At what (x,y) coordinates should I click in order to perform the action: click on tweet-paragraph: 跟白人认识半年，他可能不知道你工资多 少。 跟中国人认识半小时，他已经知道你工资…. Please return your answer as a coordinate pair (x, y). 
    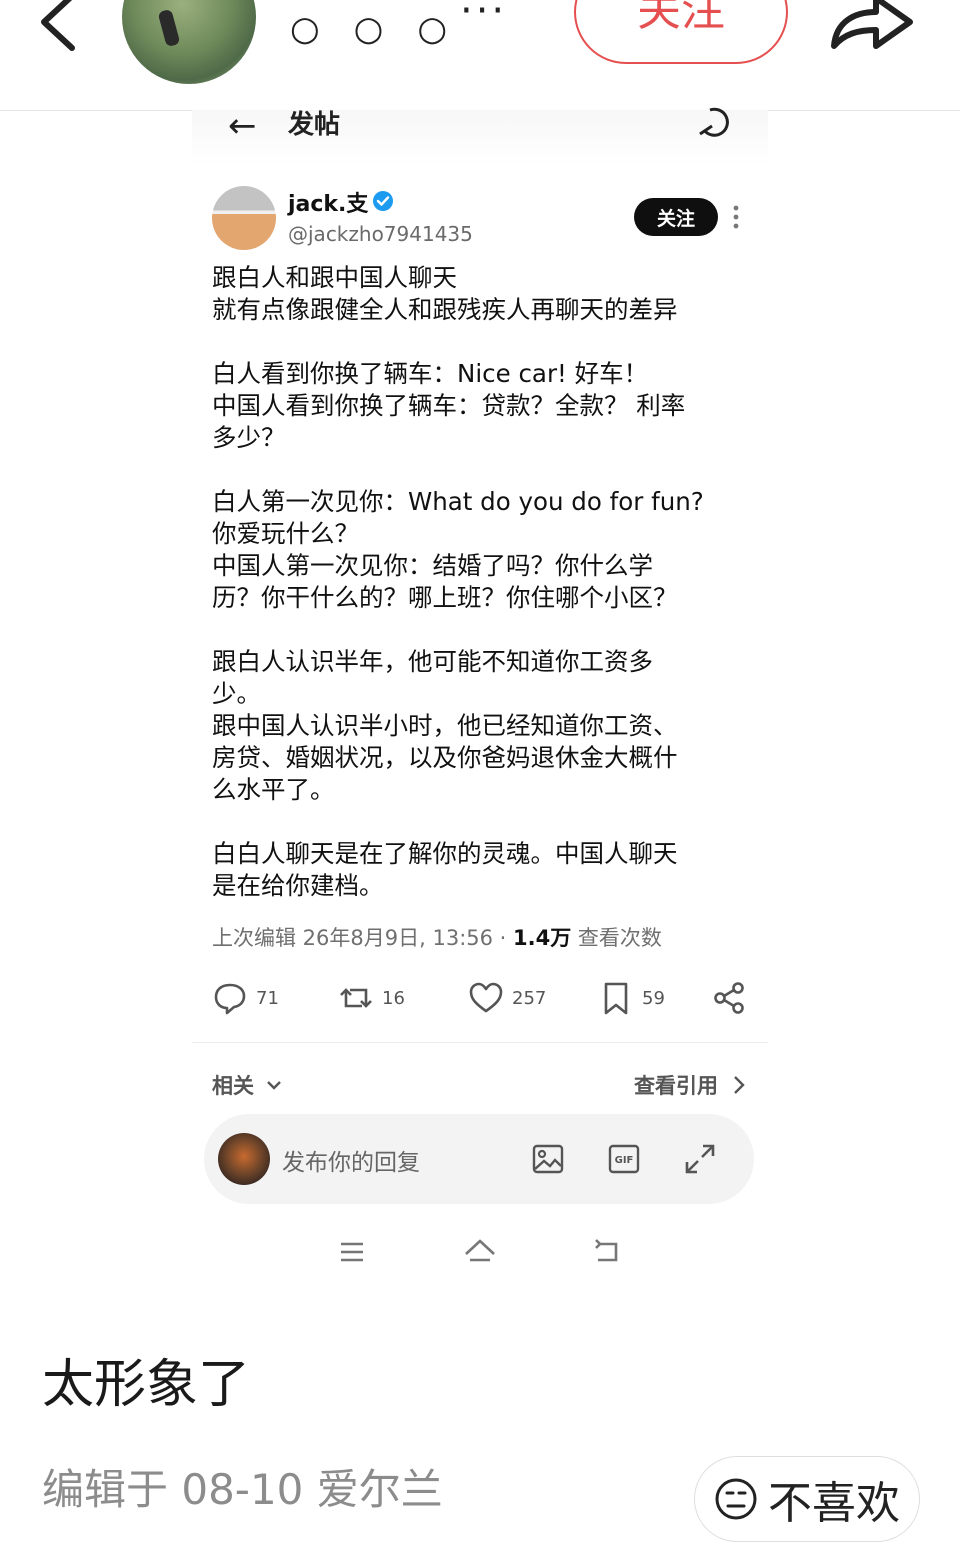
    Looking at the image, I should click on (445, 725).